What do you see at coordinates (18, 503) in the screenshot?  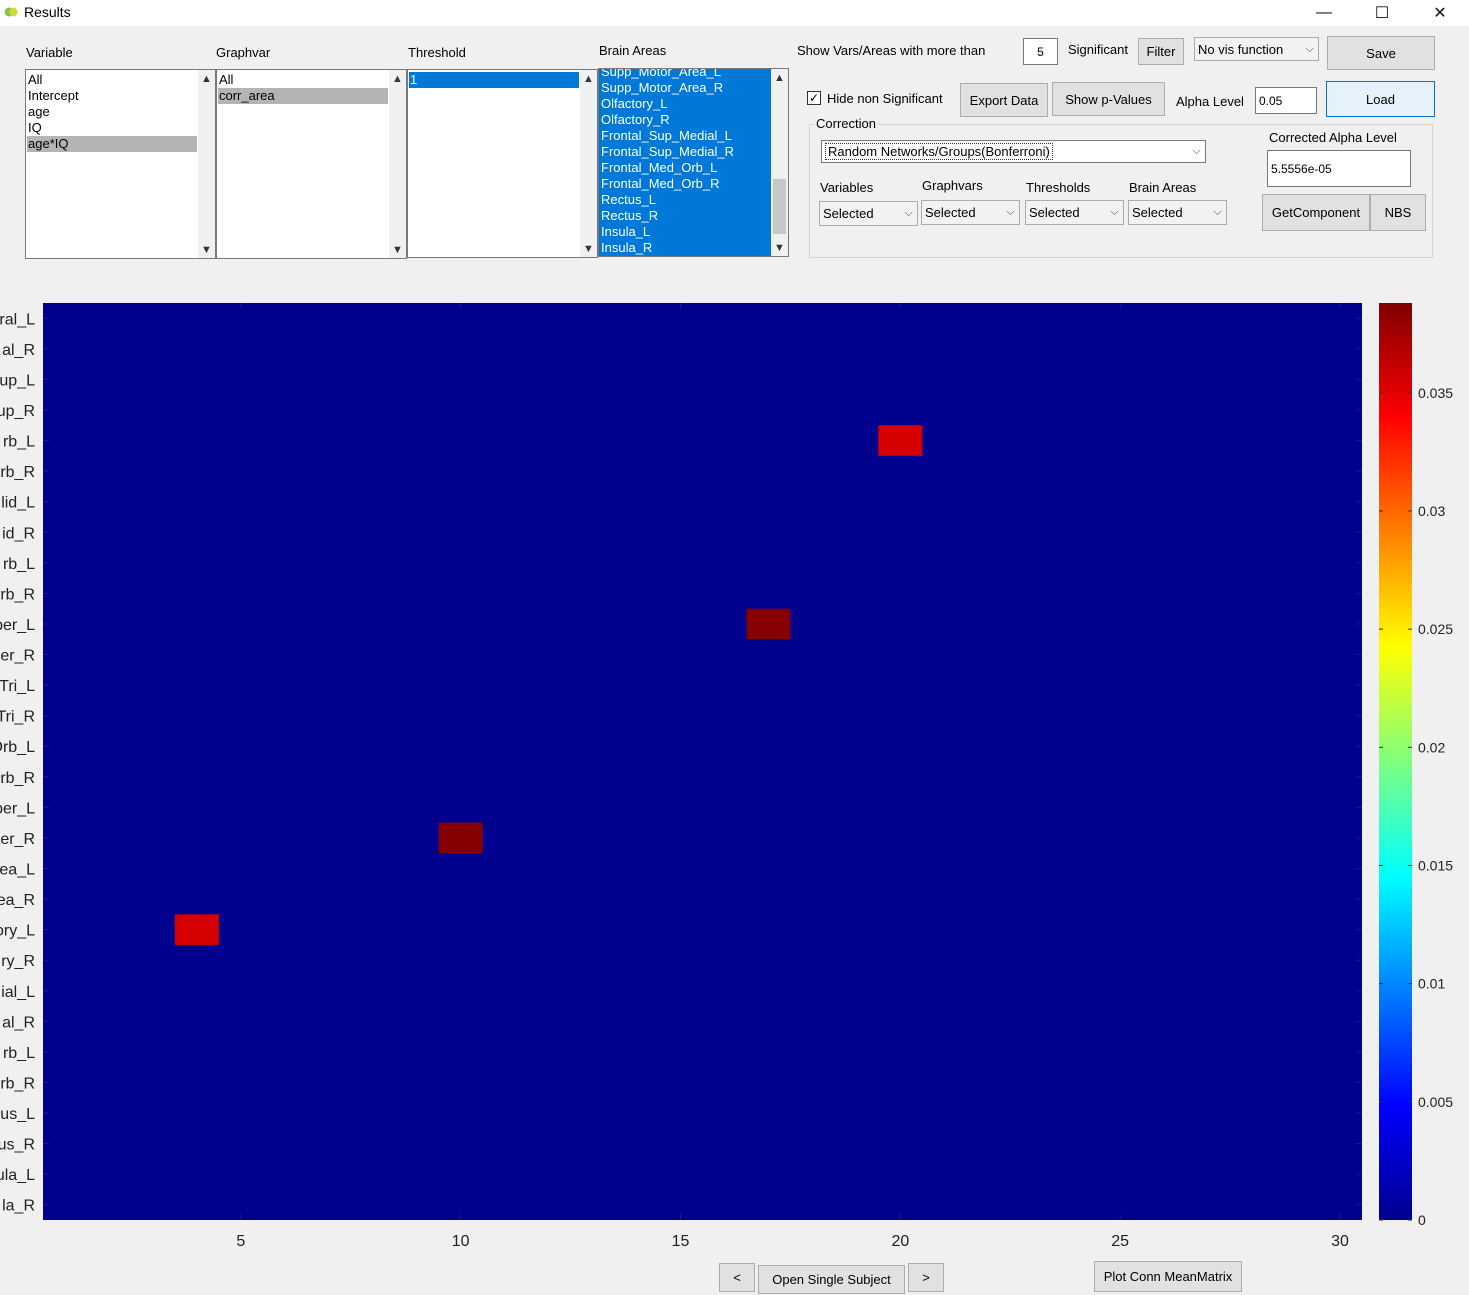 I see `y-tick-label: lid_L` at bounding box center [18, 503].